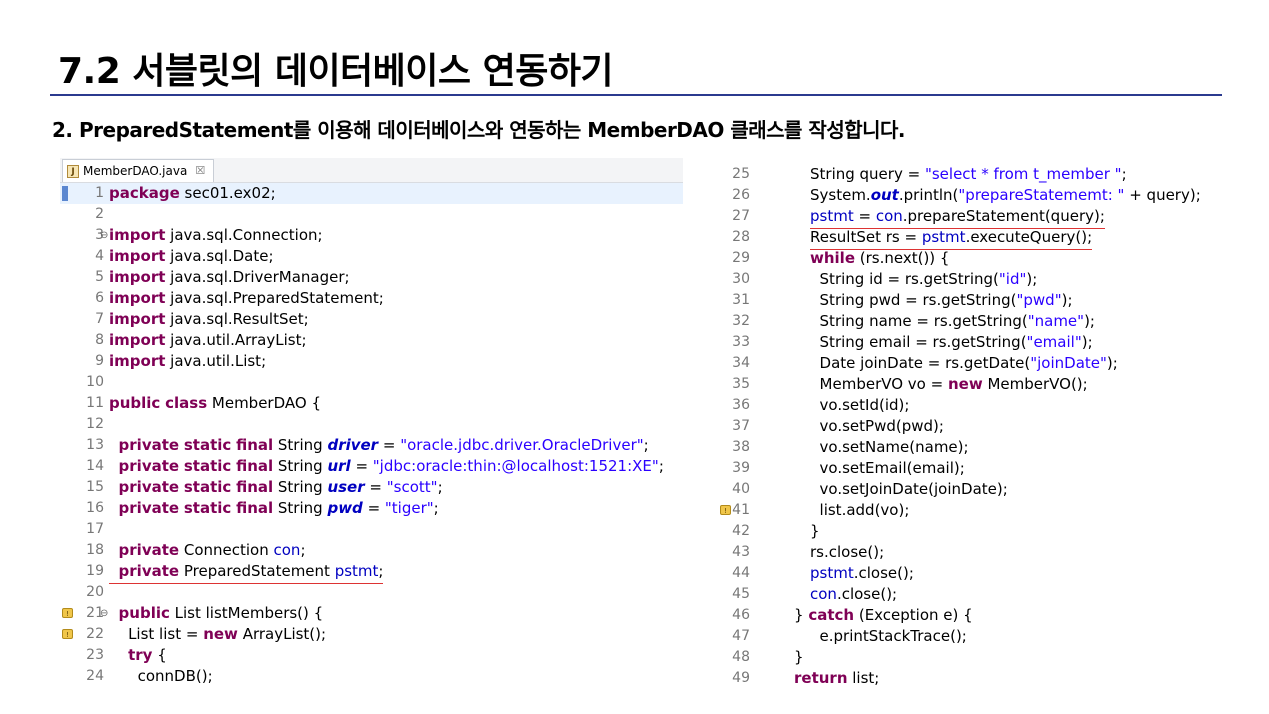 This screenshot has height=714, width=1269. I want to click on code-line-35: 35 MemberVO vo = new MemberVO();, so click(972, 384).